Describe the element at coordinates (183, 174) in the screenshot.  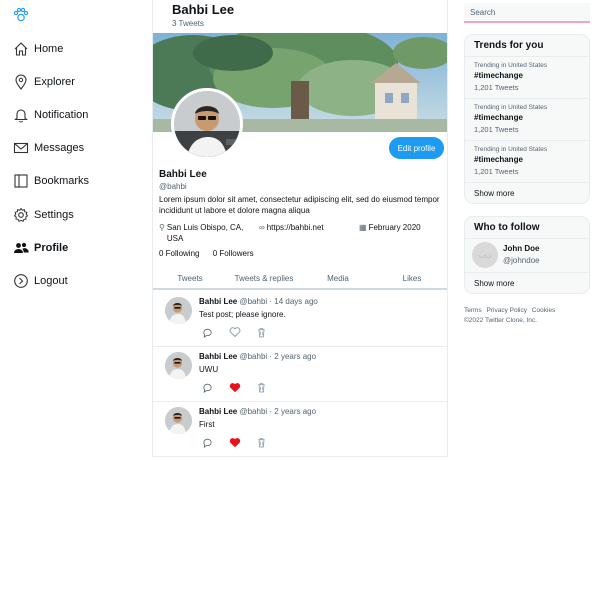
I see `profile-name: Bahbi Lee` at that location.